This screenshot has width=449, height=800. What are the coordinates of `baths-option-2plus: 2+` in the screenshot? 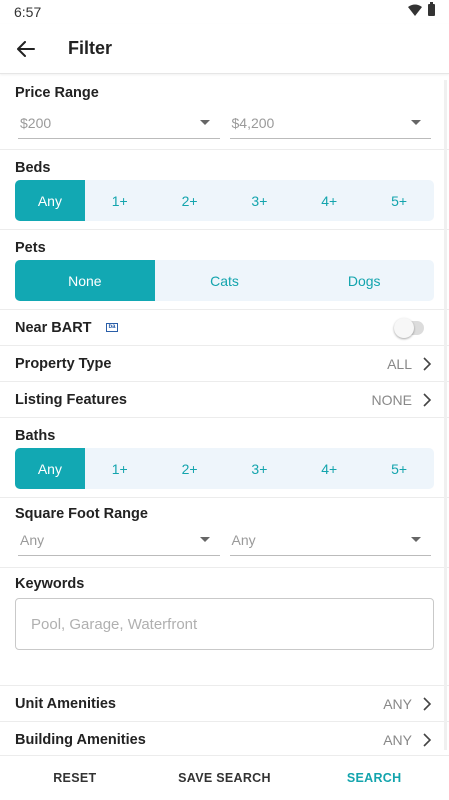 It's located at (190, 468).